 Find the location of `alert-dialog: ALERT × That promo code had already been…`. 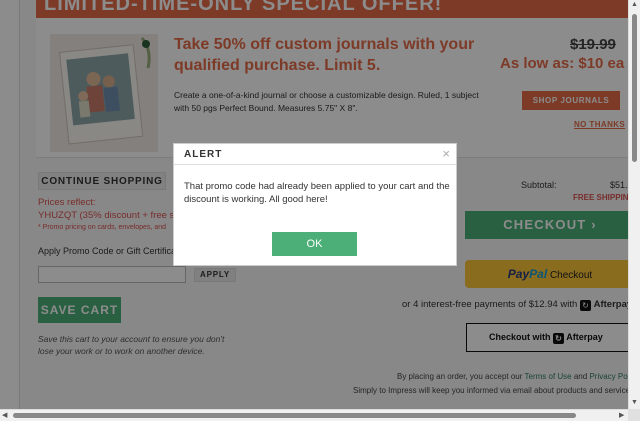

alert-dialog: ALERT × That promo code had already been… is located at coordinates (315, 204).